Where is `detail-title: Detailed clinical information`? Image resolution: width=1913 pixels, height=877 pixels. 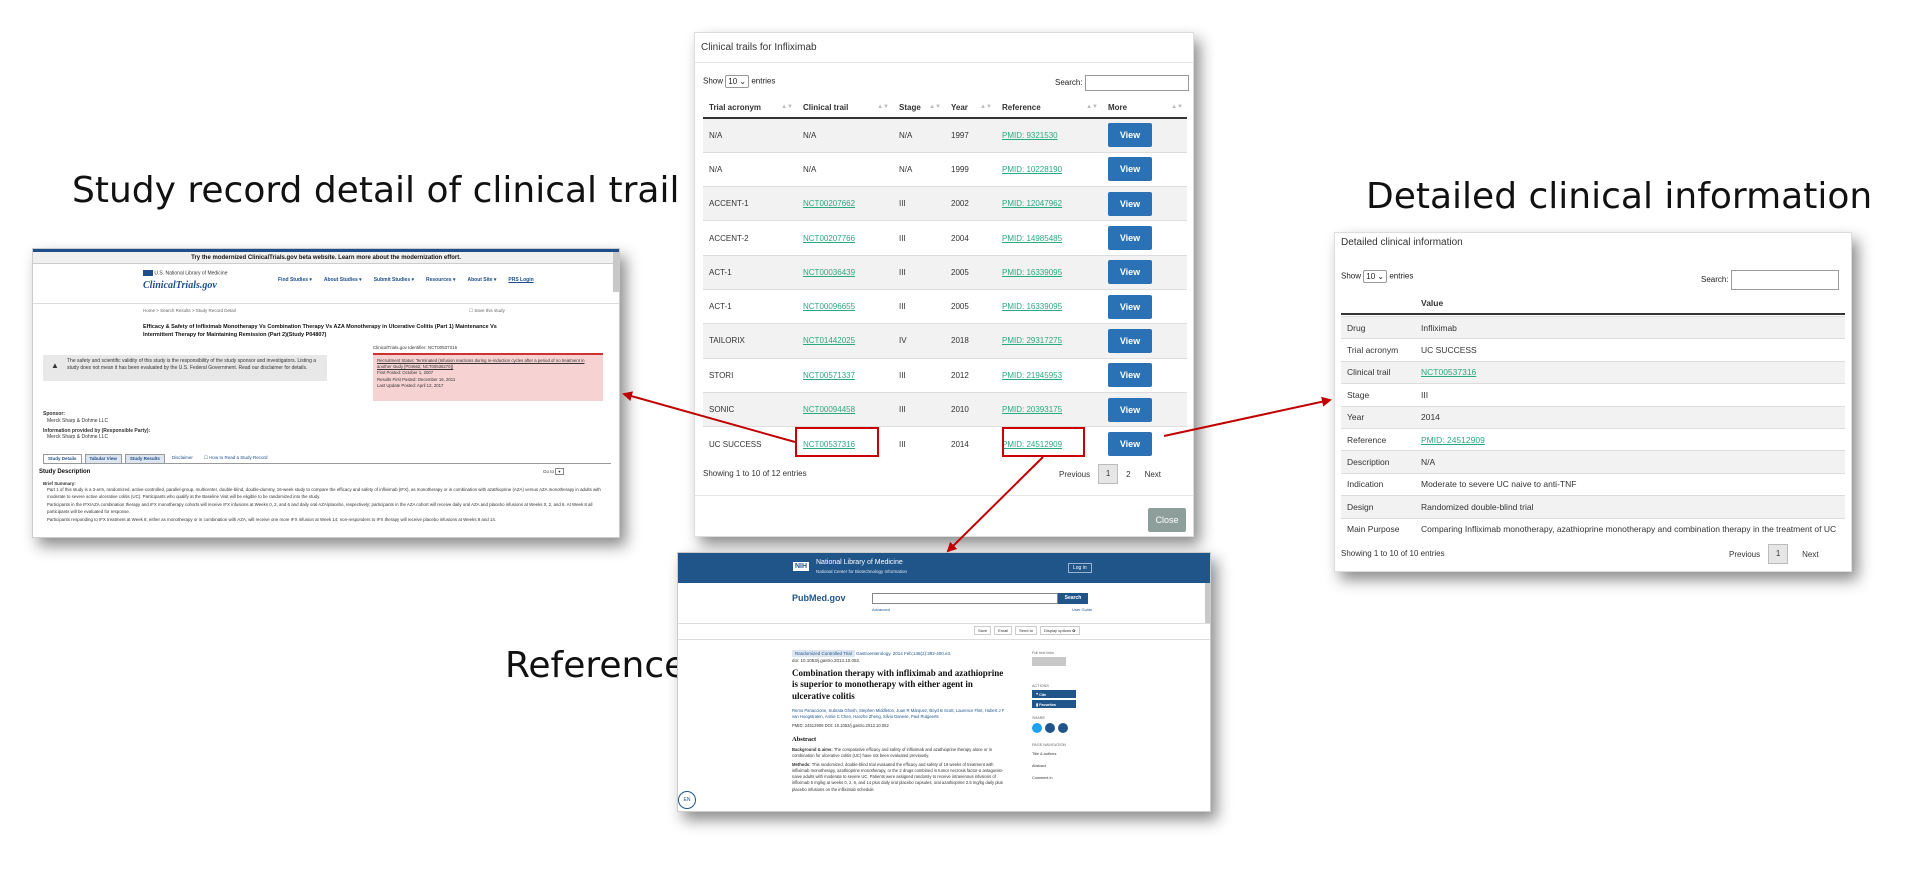
detail-title: Detailed clinical information is located at coordinates (1402, 242).